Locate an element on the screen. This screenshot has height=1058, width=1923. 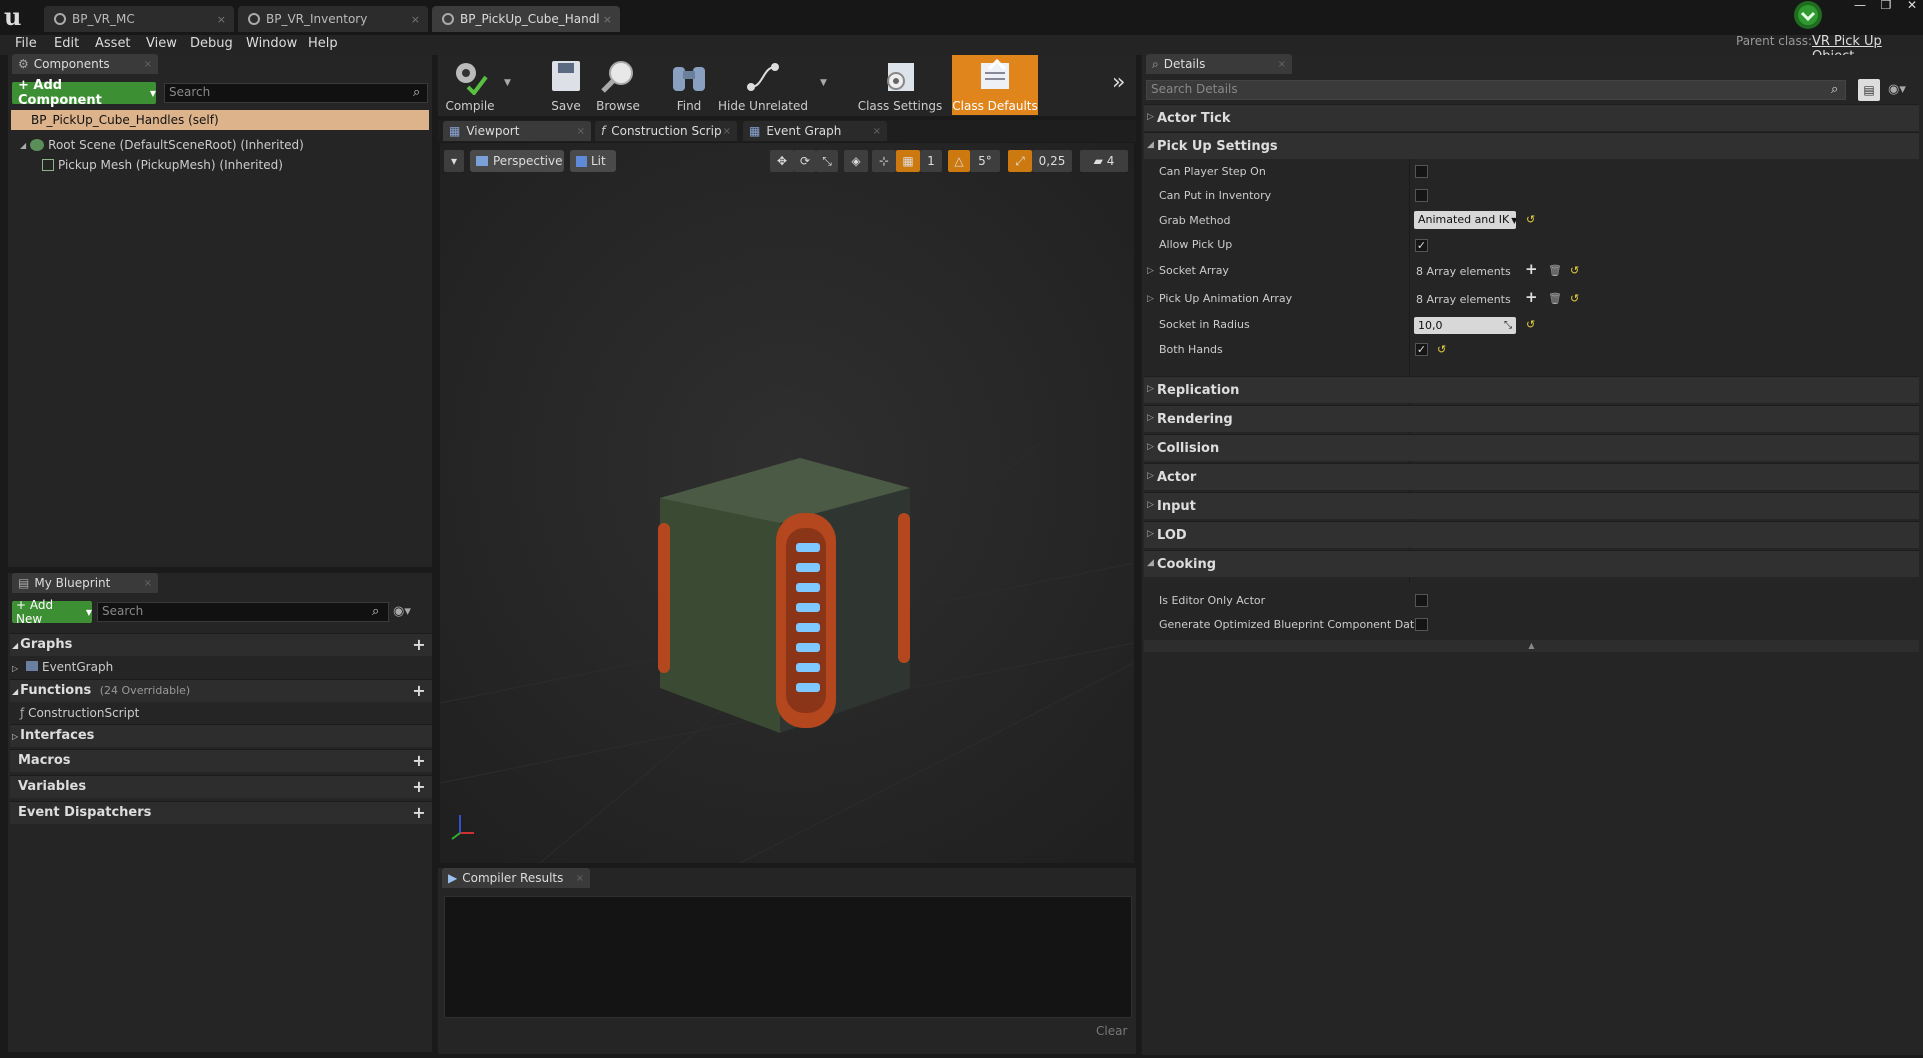
list-item-eventgraph: ▷ EventGraph is located at coordinates (221, 667).